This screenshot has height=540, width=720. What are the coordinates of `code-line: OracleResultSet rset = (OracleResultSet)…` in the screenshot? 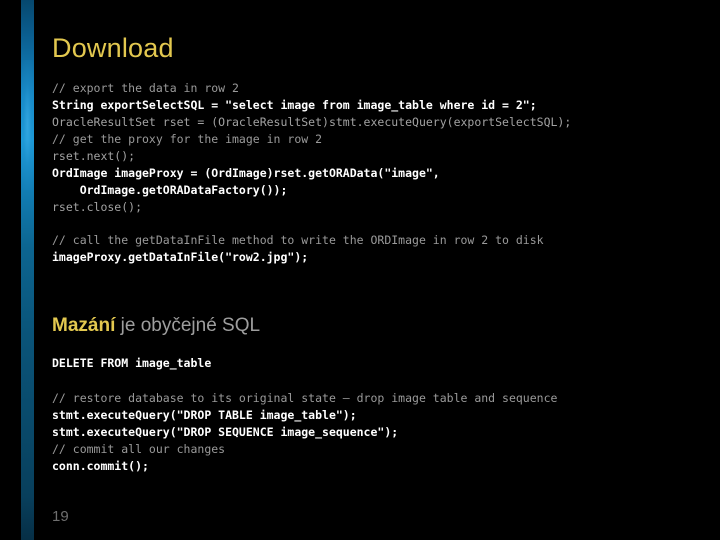 It's located at (312, 122).